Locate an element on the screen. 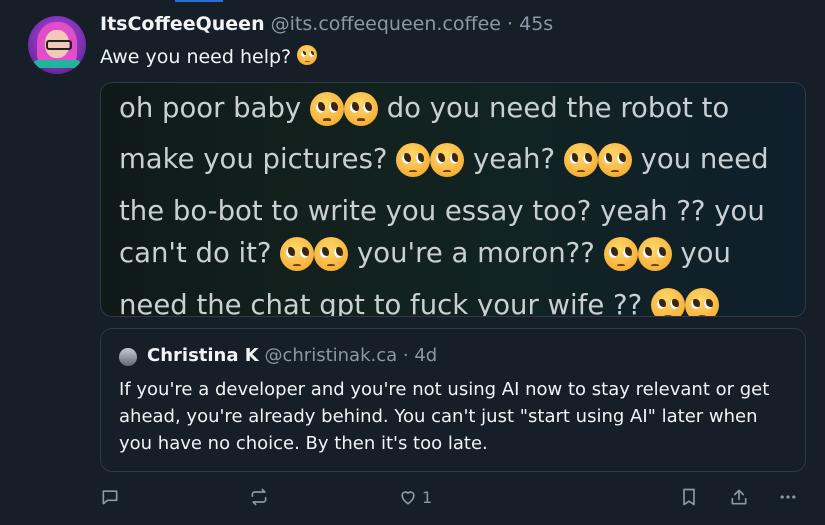 The width and height of the screenshot is (825, 525). share-icon is located at coordinates (739, 497).